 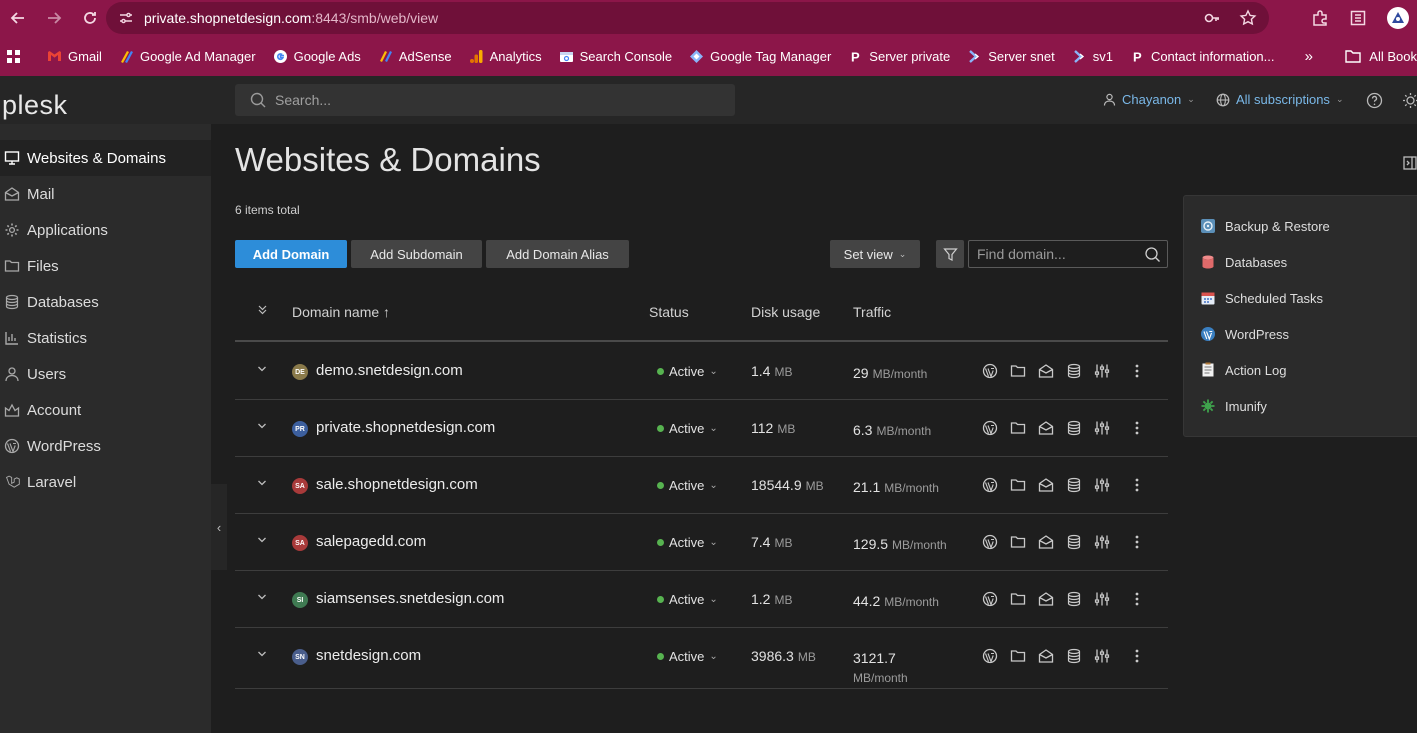 What do you see at coordinates (415, 56) in the screenshot?
I see `bookmark-3: AdSense` at bounding box center [415, 56].